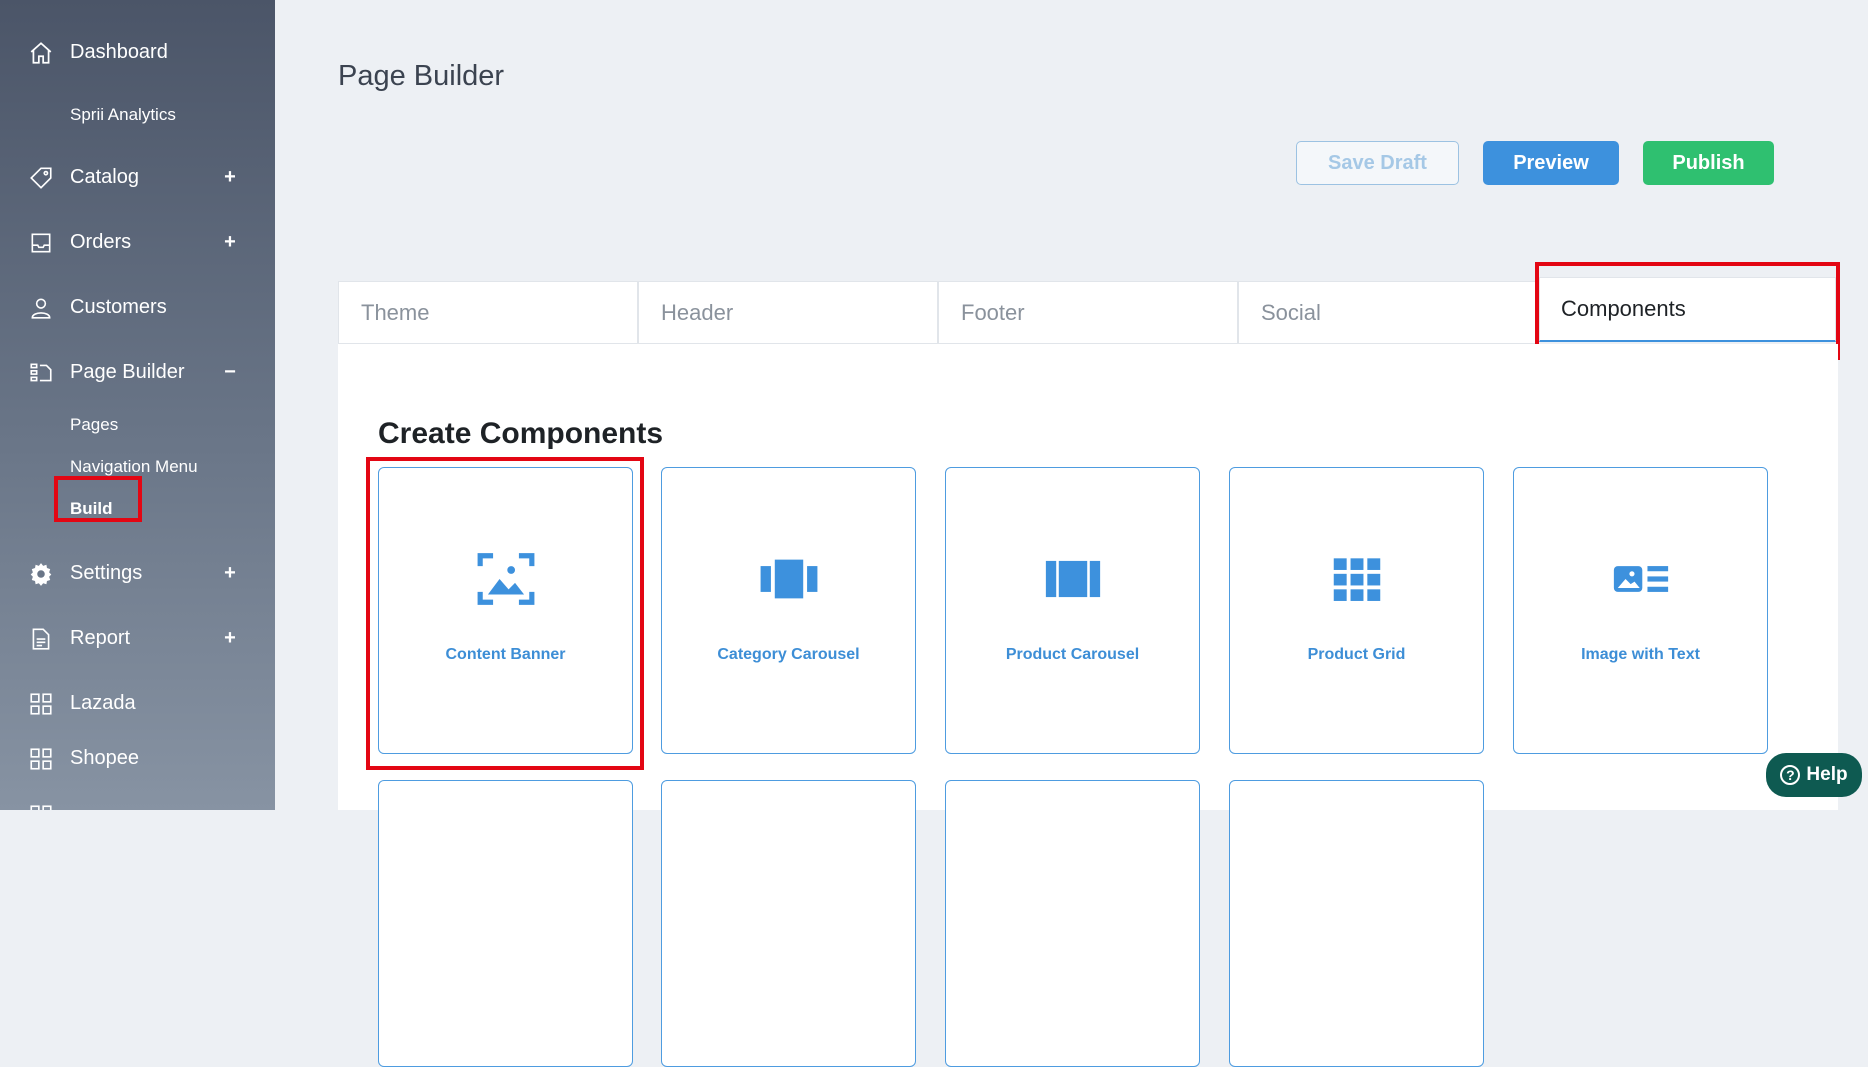 This screenshot has height=1067, width=1868. What do you see at coordinates (1641, 579) in the screenshot?
I see `image-text-icon` at bounding box center [1641, 579].